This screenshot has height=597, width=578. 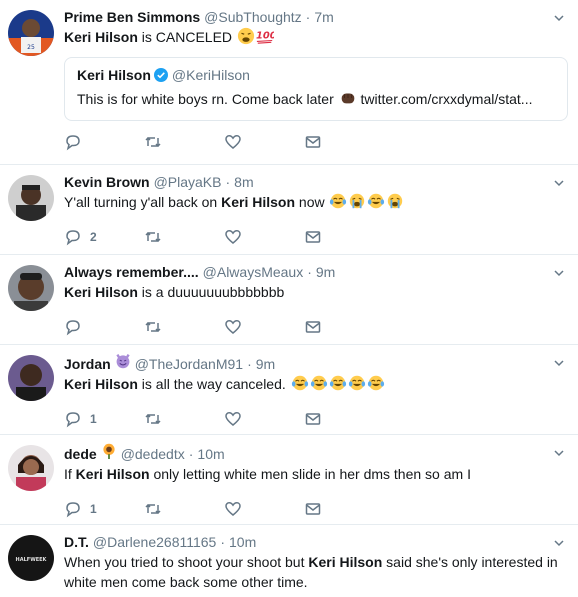 What do you see at coordinates (114, 75) in the screenshot?
I see `quoted-display-name: Keri Hilson` at bounding box center [114, 75].